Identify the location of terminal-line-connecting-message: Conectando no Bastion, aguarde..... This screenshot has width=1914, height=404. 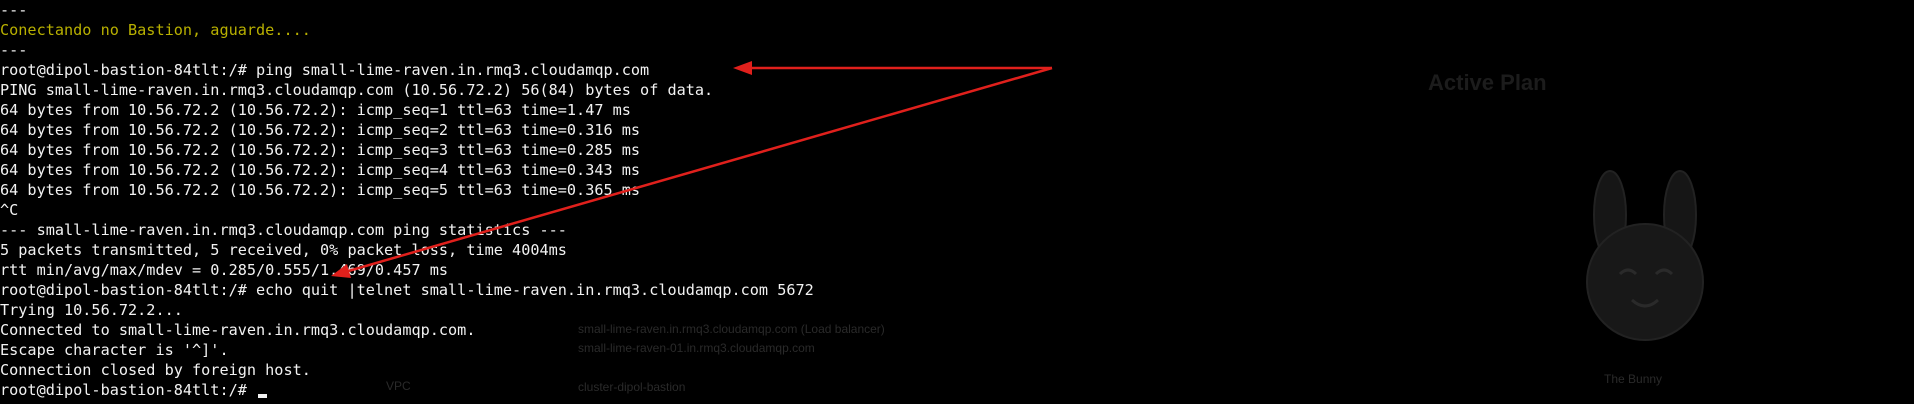
(155, 30).